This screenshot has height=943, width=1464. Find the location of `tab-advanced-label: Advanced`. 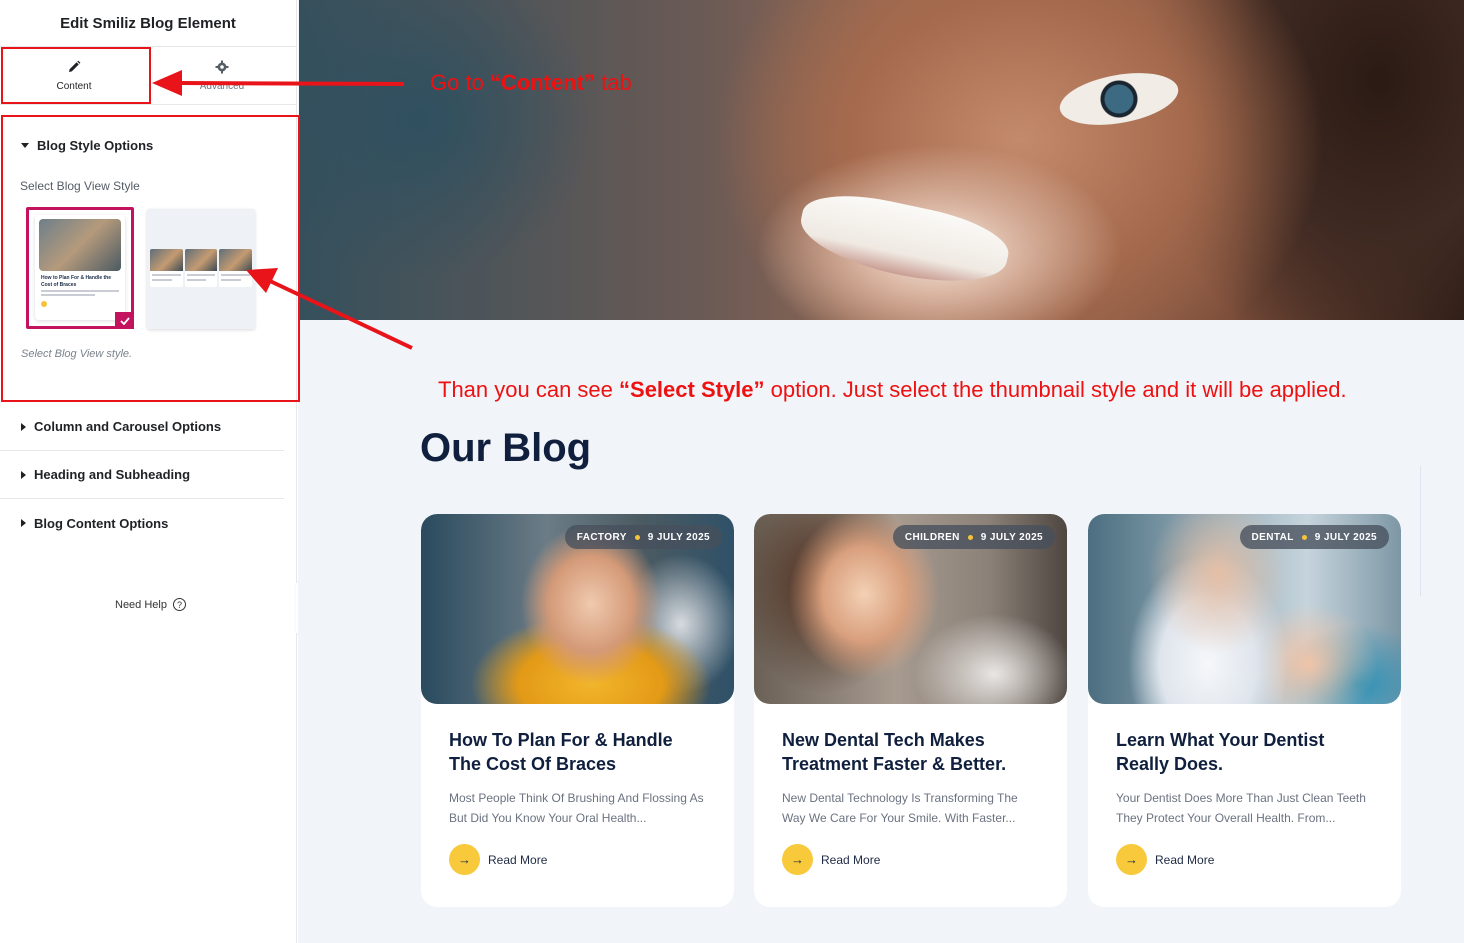

tab-advanced-label: Advanced is located at coordinates (222, 86).